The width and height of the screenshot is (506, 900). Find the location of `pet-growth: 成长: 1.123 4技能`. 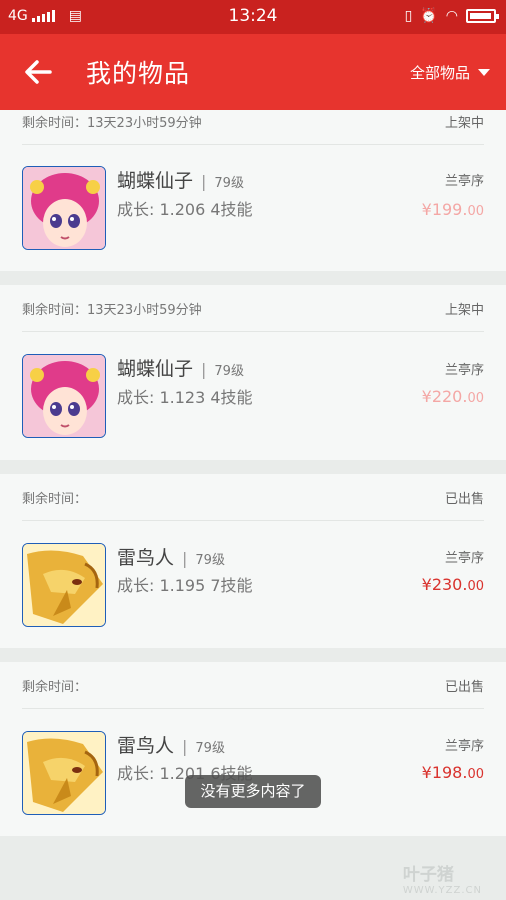

pet-growth: 成长: 1.123 4技能 is located at coordinates (185, 397).